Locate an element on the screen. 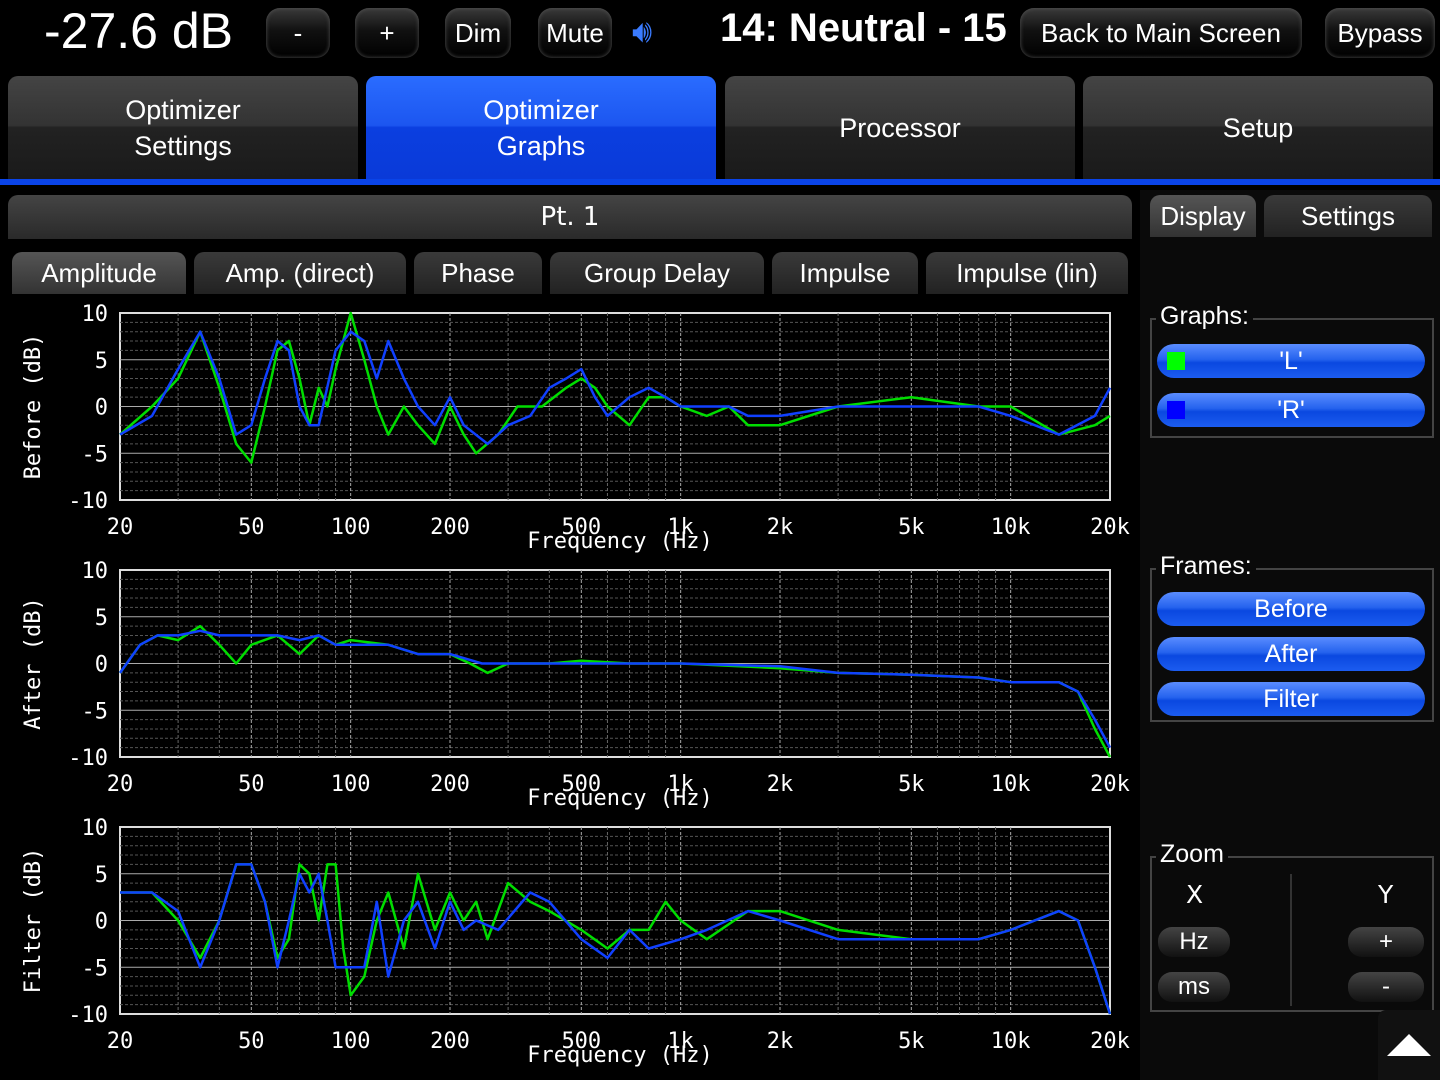 The height and width of the screenshot is (1080, 1440). tab-optimizer-graphs: Optimizer Graphs is located at coordinates (541, 127).